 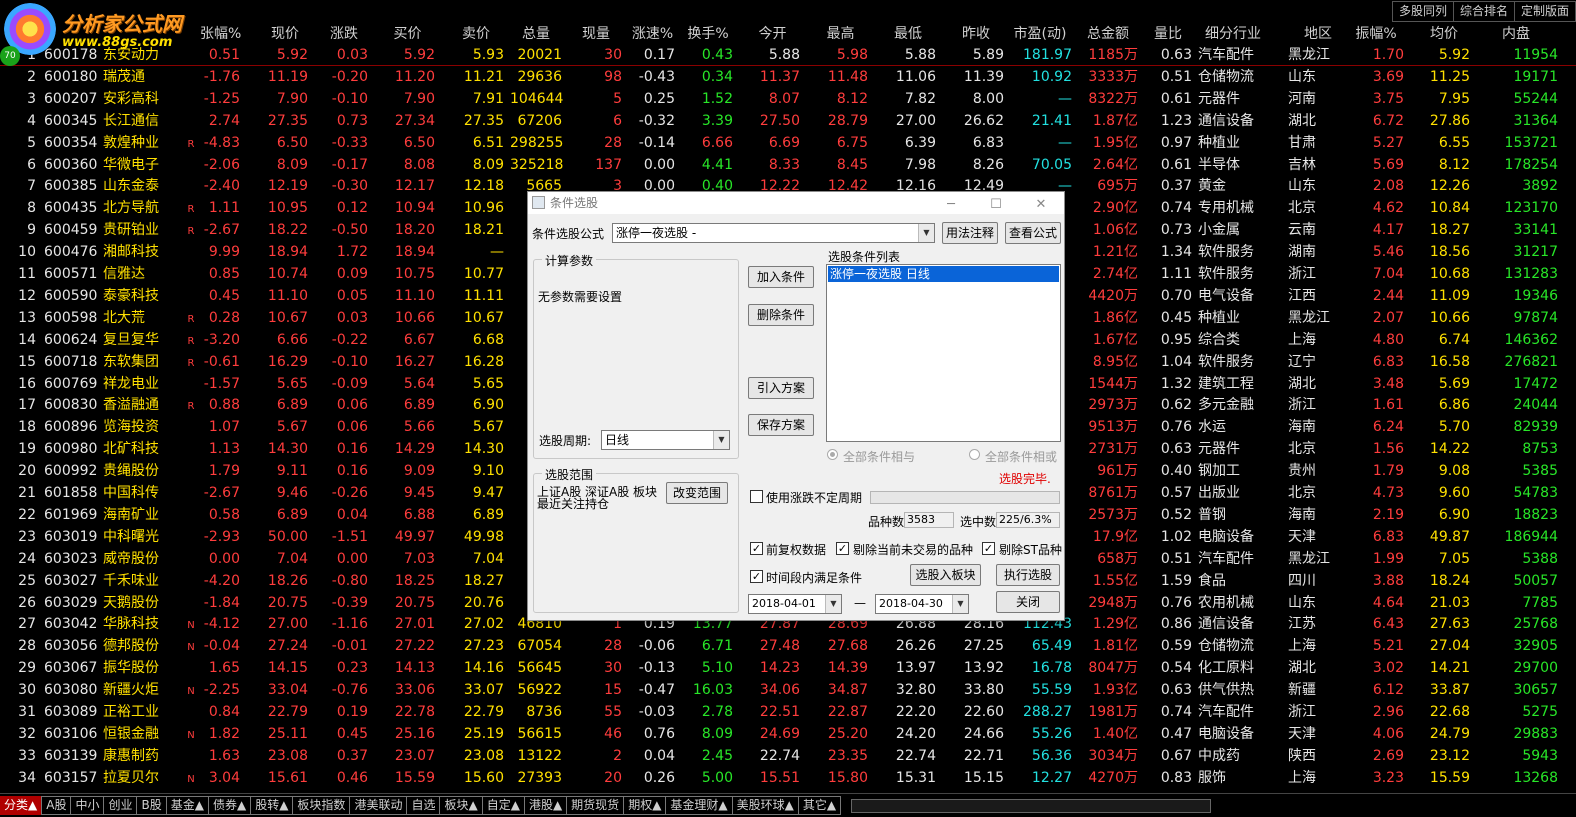 I want to click on market-tab: 股转▲, so click(x=272, y=805).